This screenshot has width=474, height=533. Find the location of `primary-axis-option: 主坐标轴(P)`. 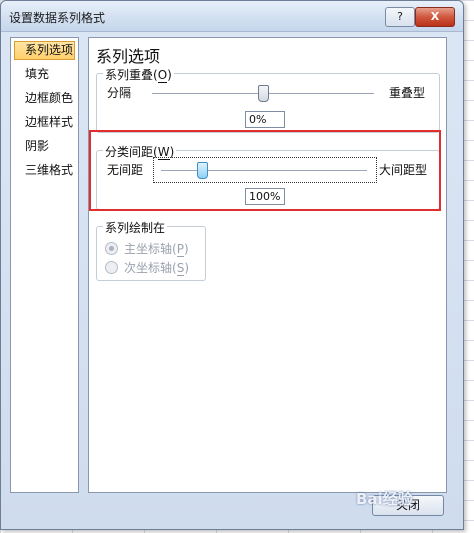

primary-axis-option: 主坐标轴(P) is located at coordinates (147, 248).